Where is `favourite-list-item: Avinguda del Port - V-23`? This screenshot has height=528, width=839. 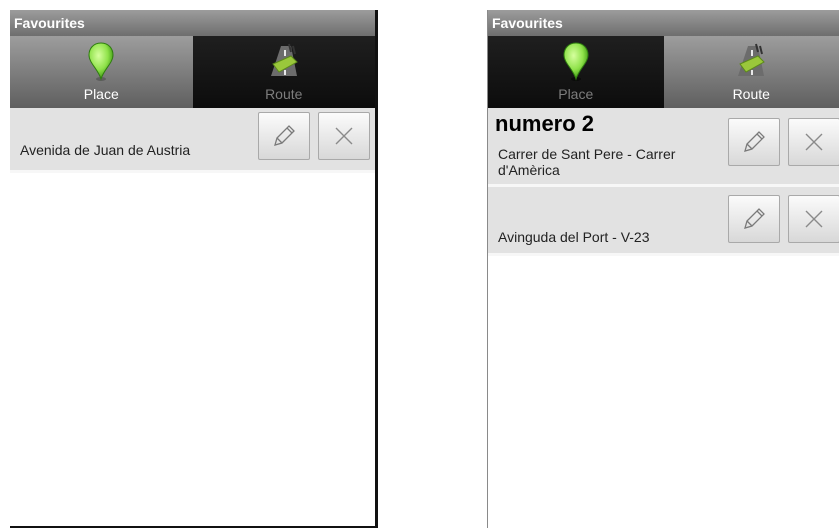
favourite-list-item: Avinguda del Port - V-23 is located at coordinates (663, 221).